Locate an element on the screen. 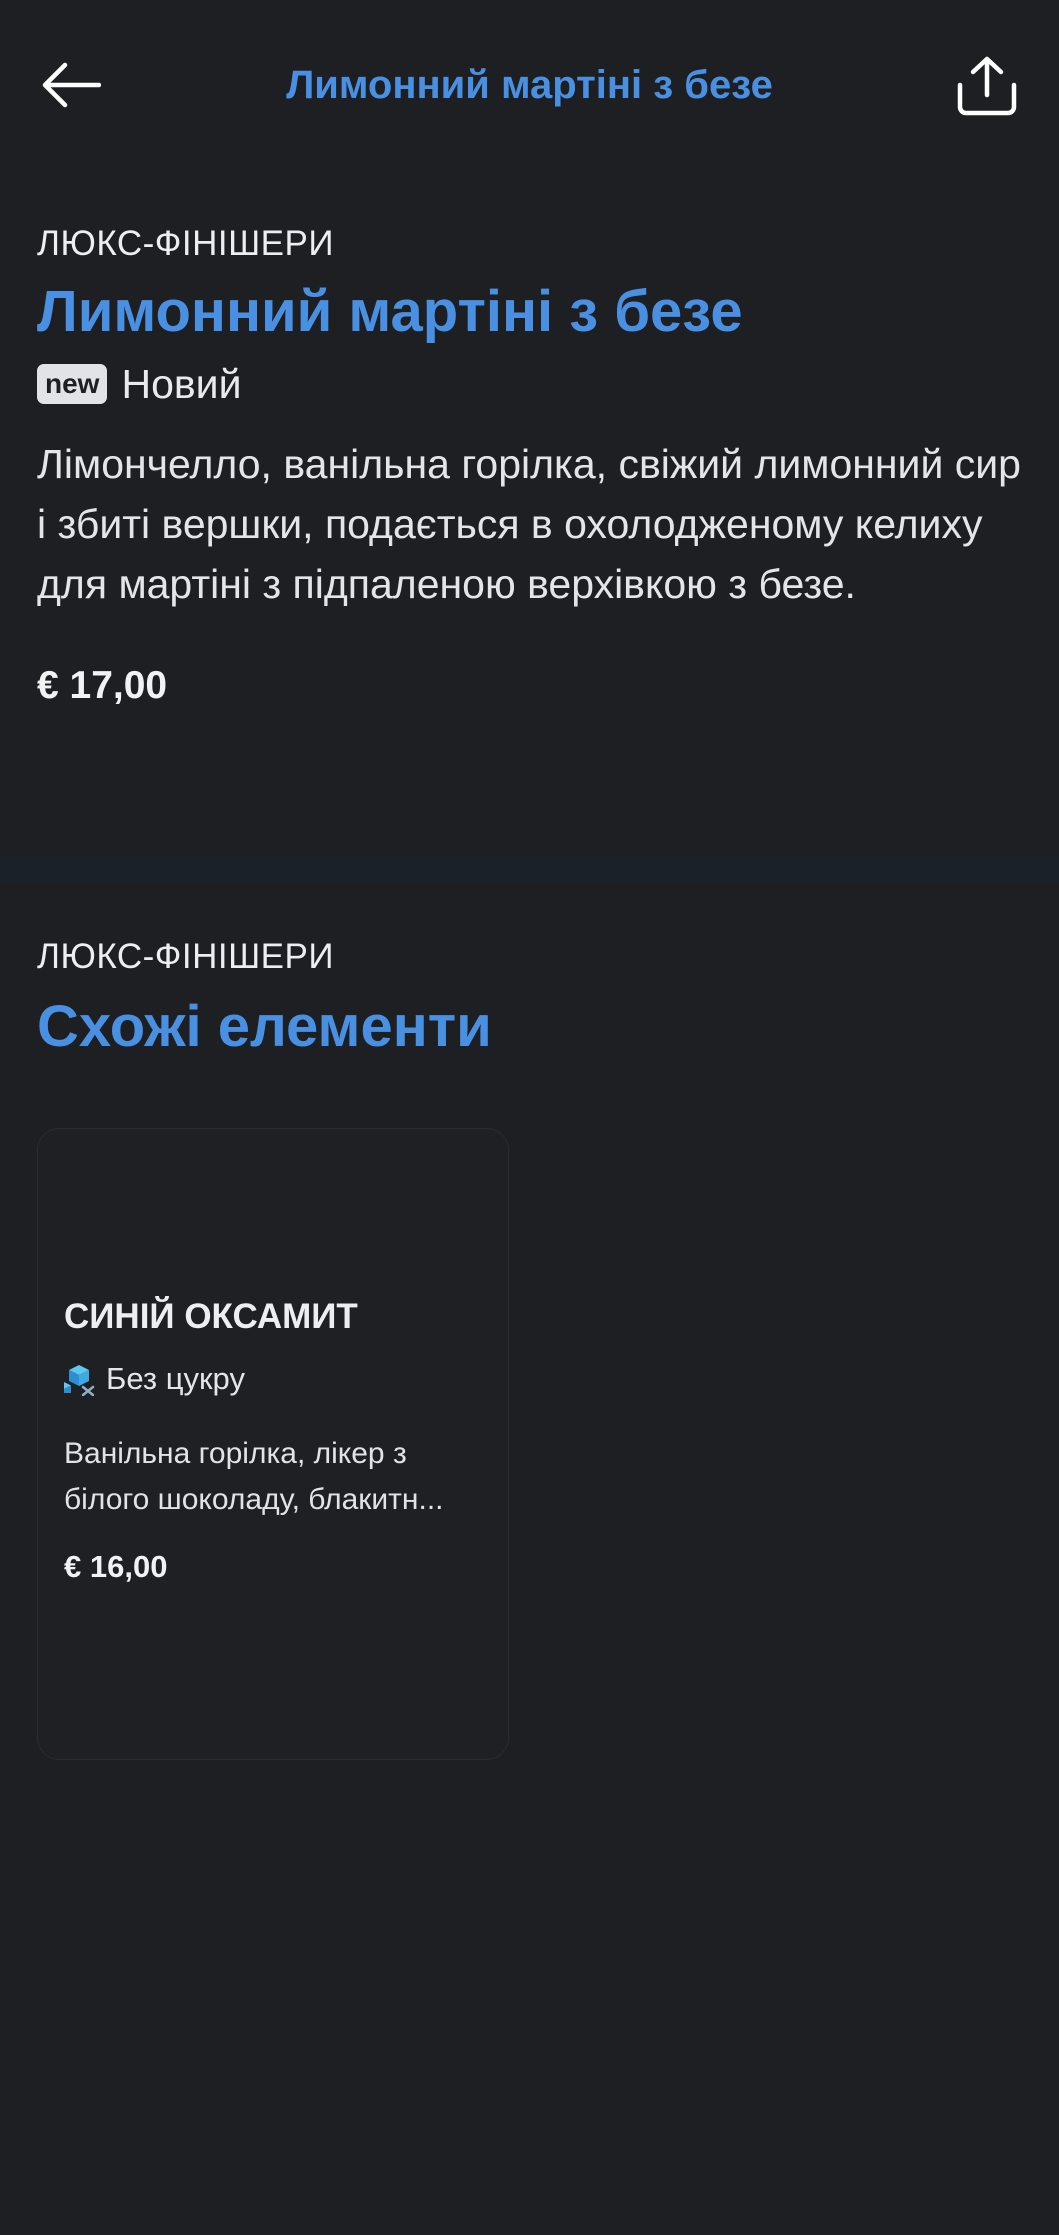 This screenshot has height=2235, width=1059. similar-section: ЛЮКС-ФІНІШЕРИ Схожі елементи is located at coordinates (532, 999).